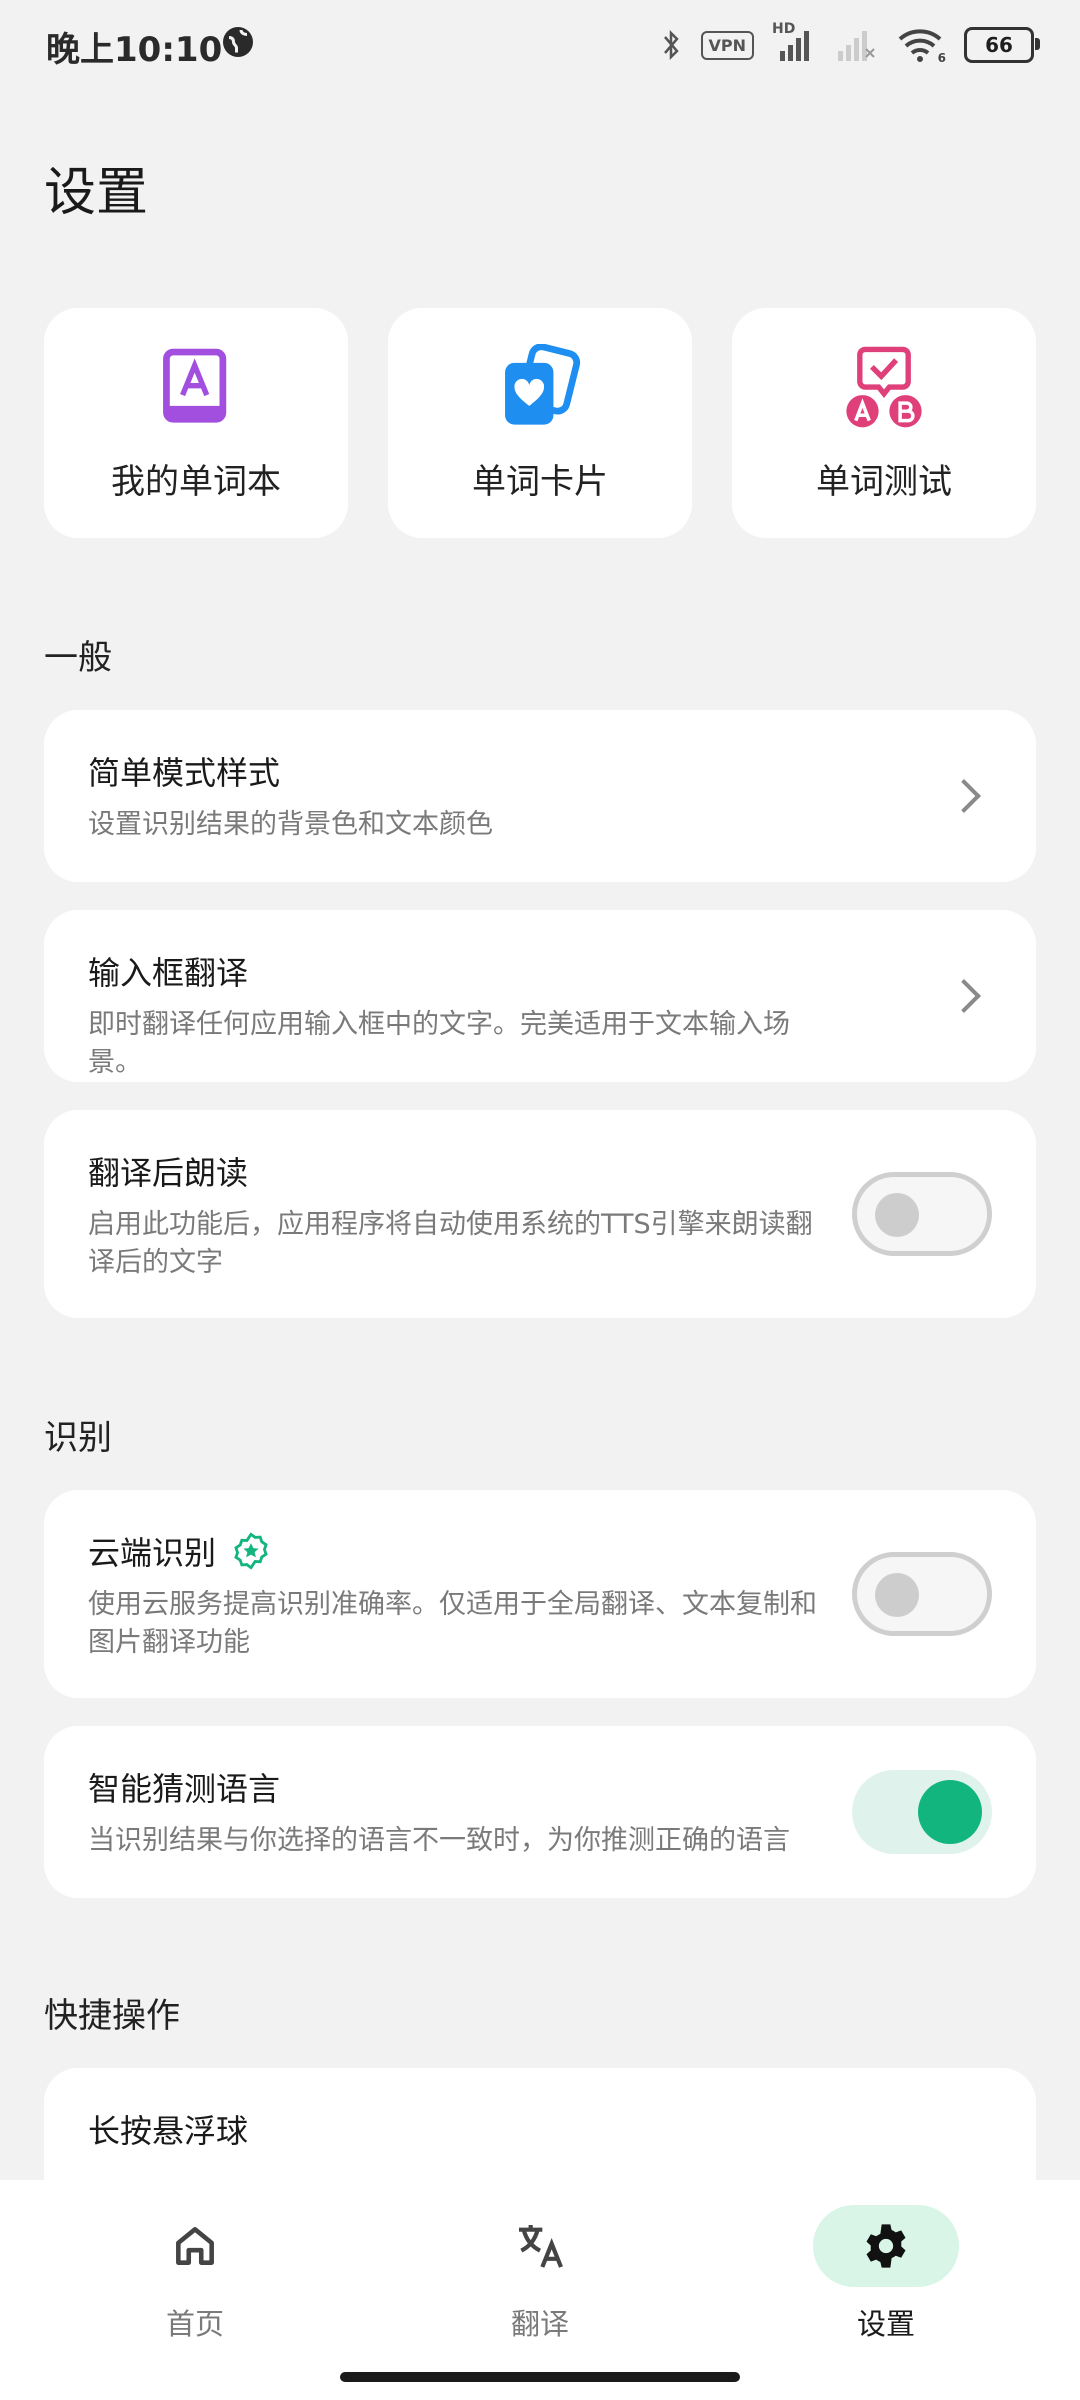  What do you see at coordinates (727, 45) in the screenshot?
I see `vpn-badge: VPN` at bounding box center [727, 45].